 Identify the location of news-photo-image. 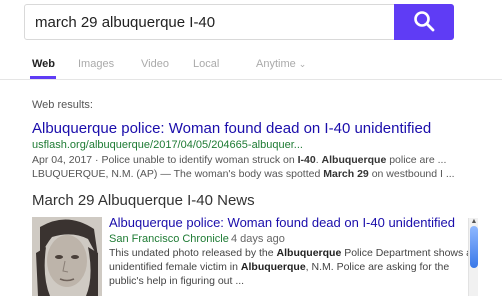
(67, 256).